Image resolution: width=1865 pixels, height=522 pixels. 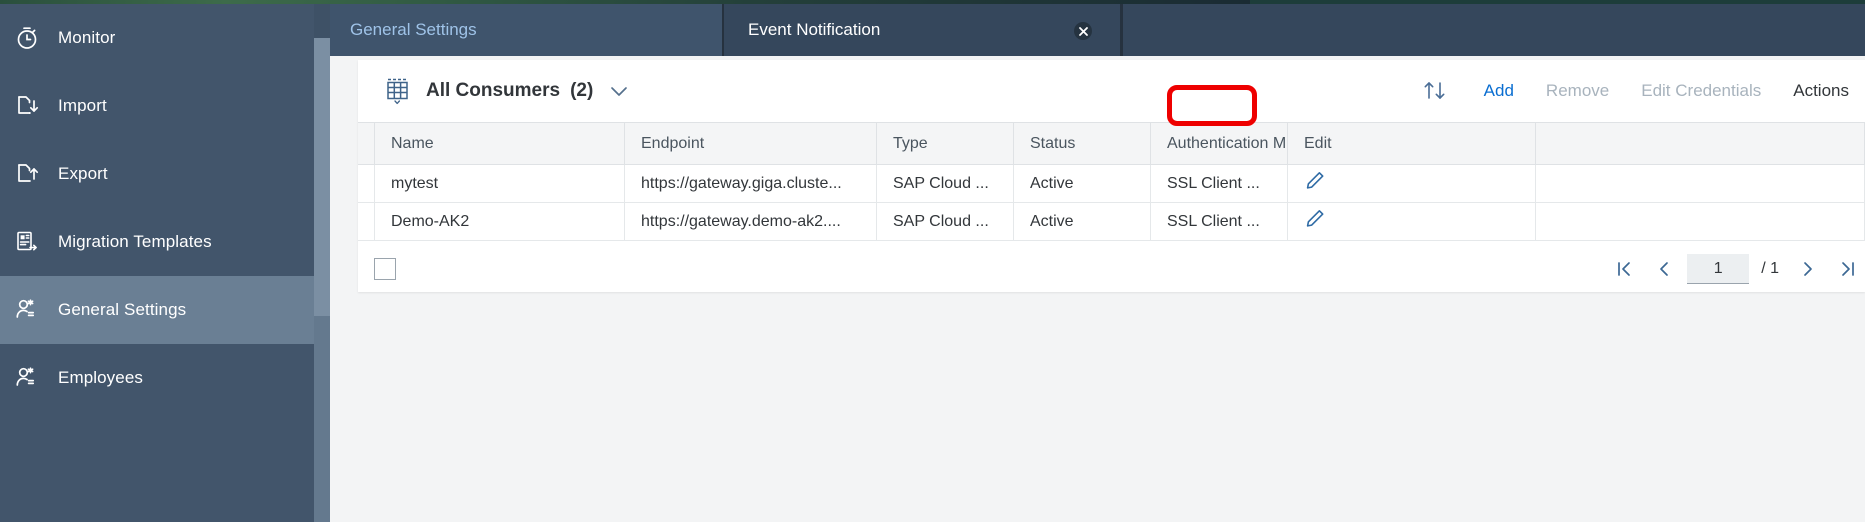 What do you see at coordinates (1624, 269) in the screenshot?
I see `go-to-first-icon` at bounding box center [1624, 269].